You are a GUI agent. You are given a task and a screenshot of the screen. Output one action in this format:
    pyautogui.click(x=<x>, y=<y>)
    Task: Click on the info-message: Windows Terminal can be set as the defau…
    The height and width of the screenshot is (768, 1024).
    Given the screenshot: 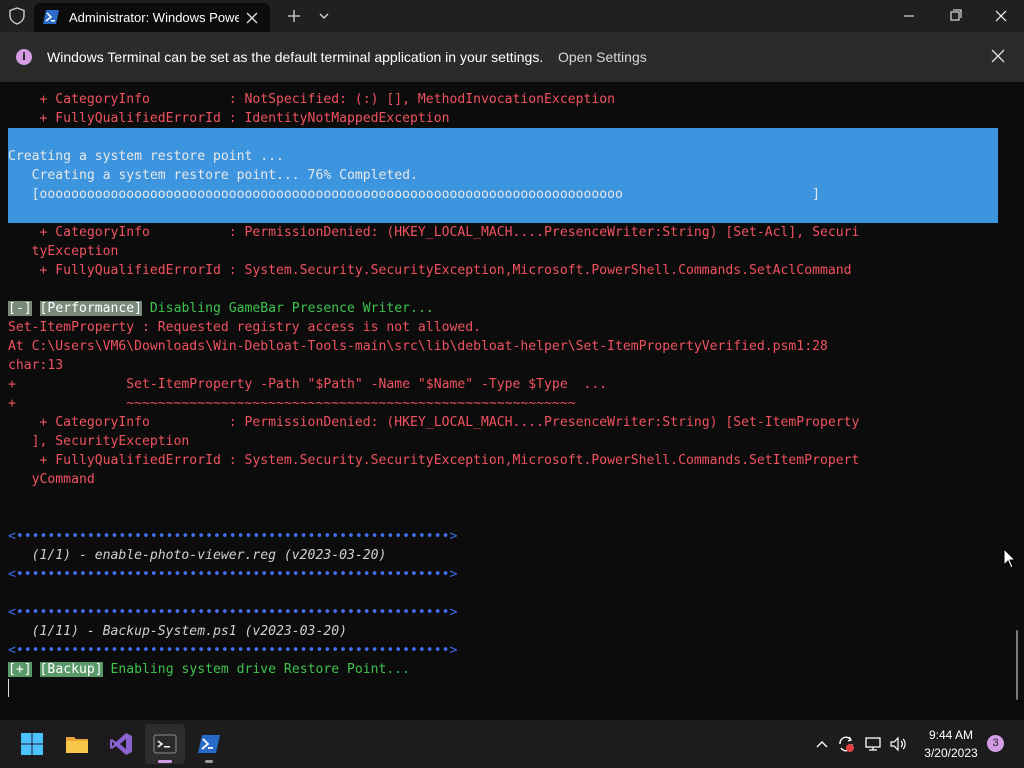 What is the action you would take?
    pyautogui.click(x=295, y=57)
    